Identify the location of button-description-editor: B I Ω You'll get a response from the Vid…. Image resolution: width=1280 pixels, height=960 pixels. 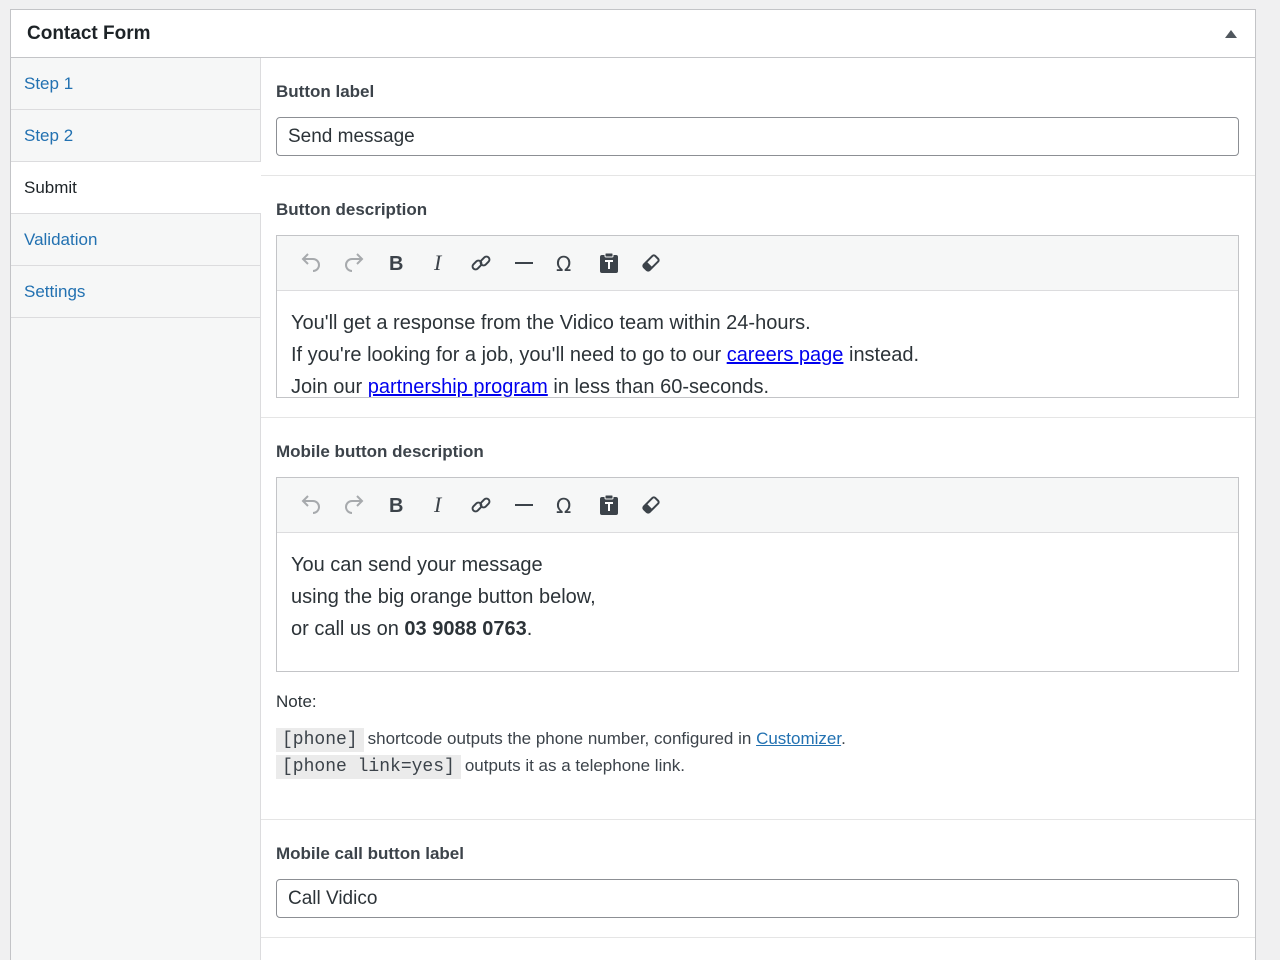
(757, 316).